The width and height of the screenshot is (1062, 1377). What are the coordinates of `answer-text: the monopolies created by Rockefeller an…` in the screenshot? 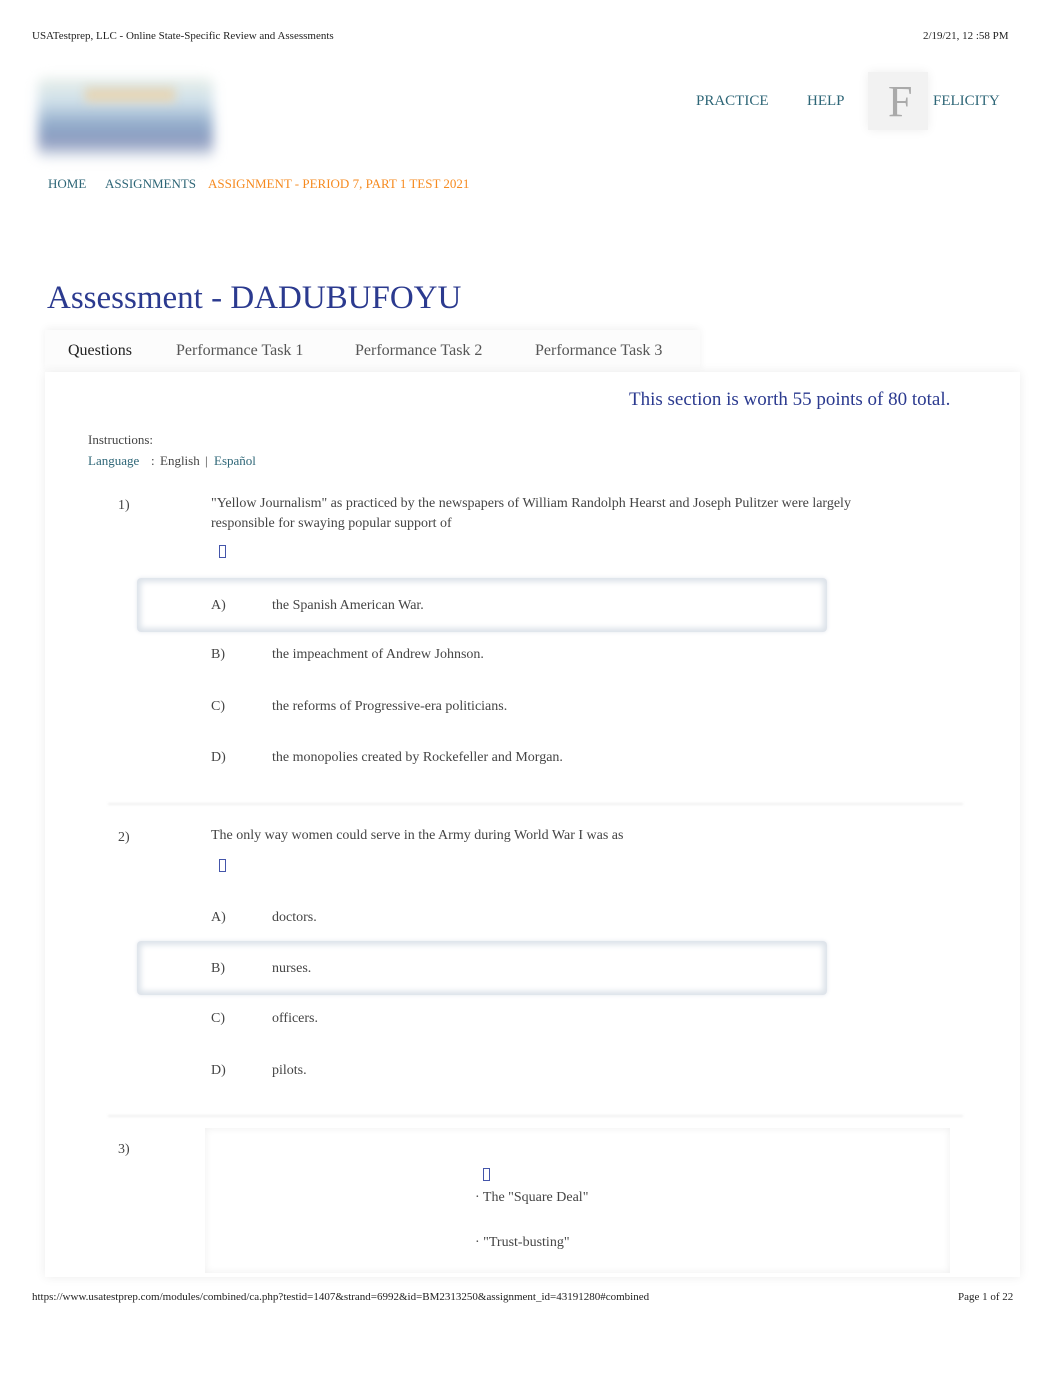 It's located at (417, 758).